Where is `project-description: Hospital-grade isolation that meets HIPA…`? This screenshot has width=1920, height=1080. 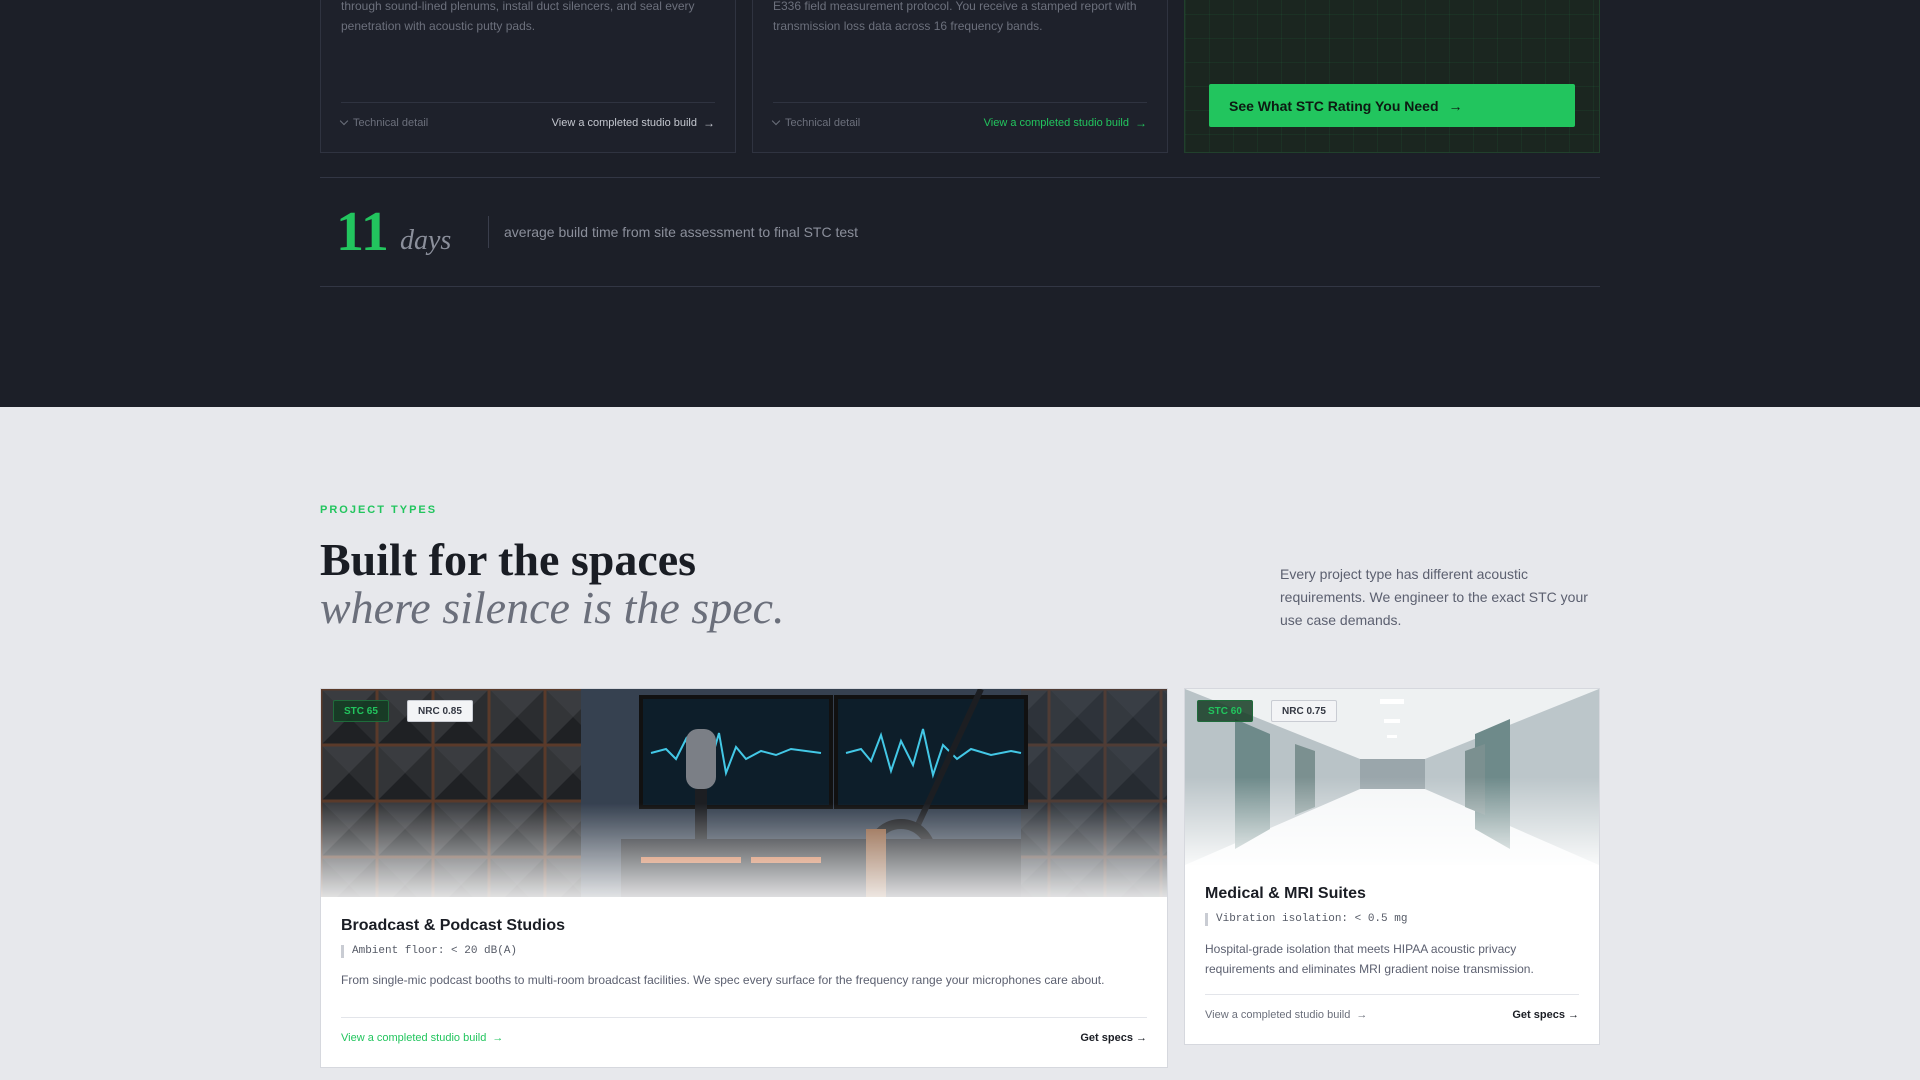
project-description: Hospital-grade isolation that meets HIPA… is located at coordinates (1369, 959).